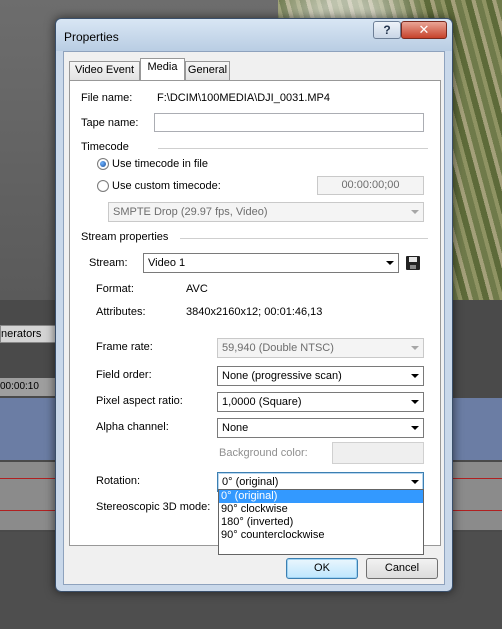 Image resolution: width=502 pixels, height=629 pixels. I want to click on stream-section-label: Stream properties, so click(125, 237).